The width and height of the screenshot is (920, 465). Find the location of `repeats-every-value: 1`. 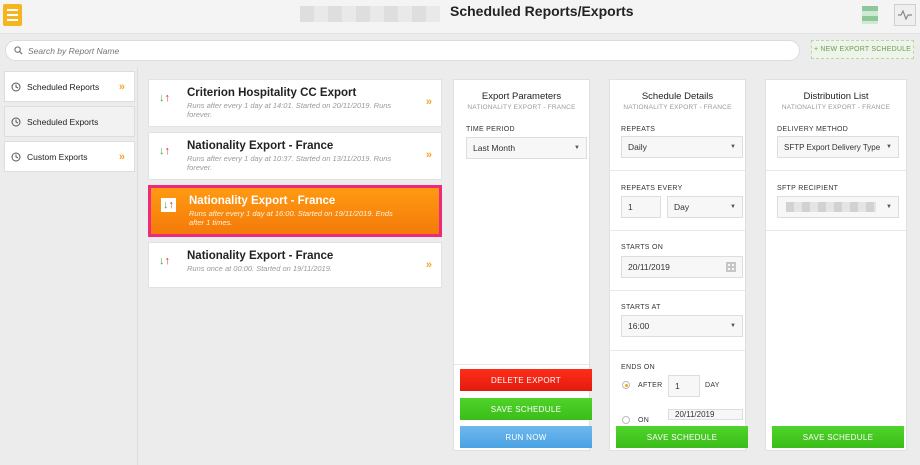

repeats-every-value: 1 is located at coordinates (630, 207).